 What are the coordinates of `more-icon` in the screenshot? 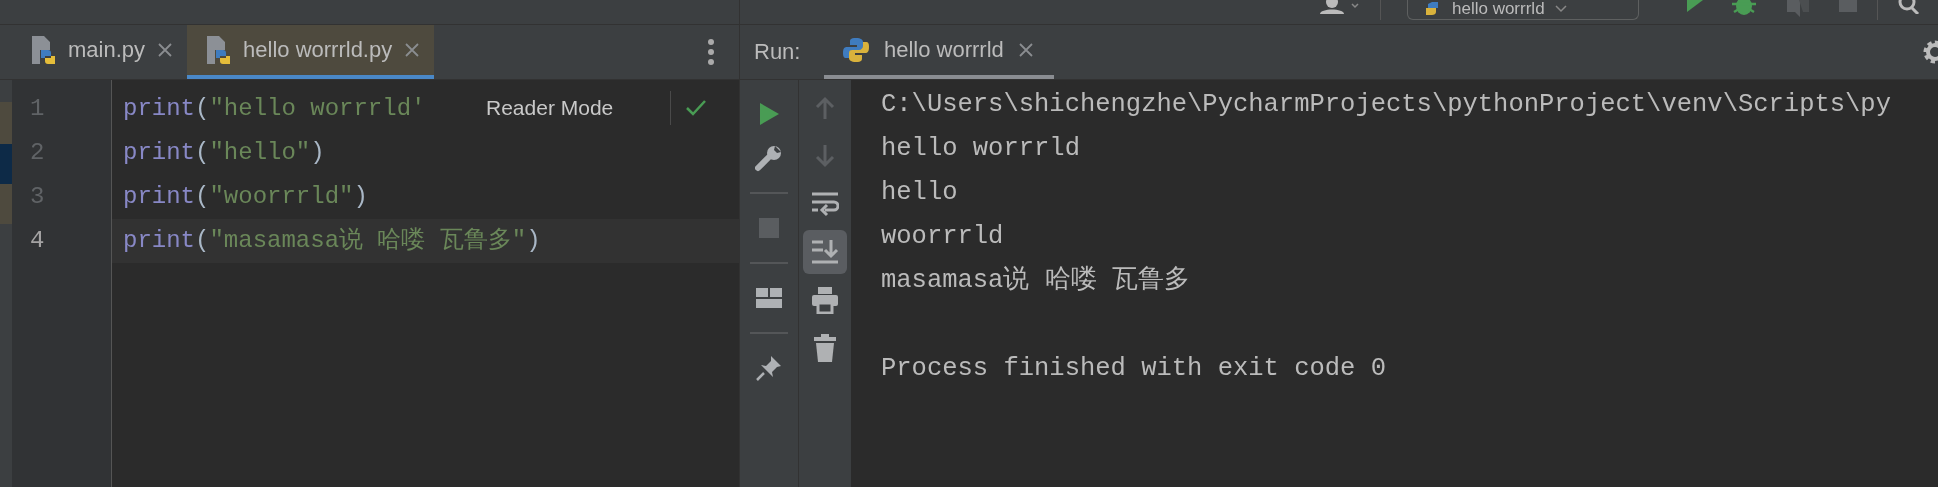 It's located at (711, 52).